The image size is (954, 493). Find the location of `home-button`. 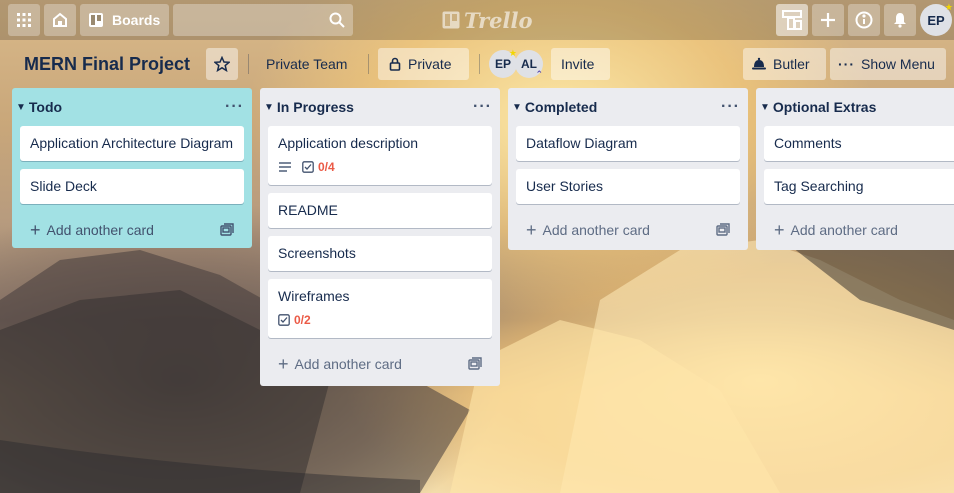

home-button is located at coordinates (60, 20).